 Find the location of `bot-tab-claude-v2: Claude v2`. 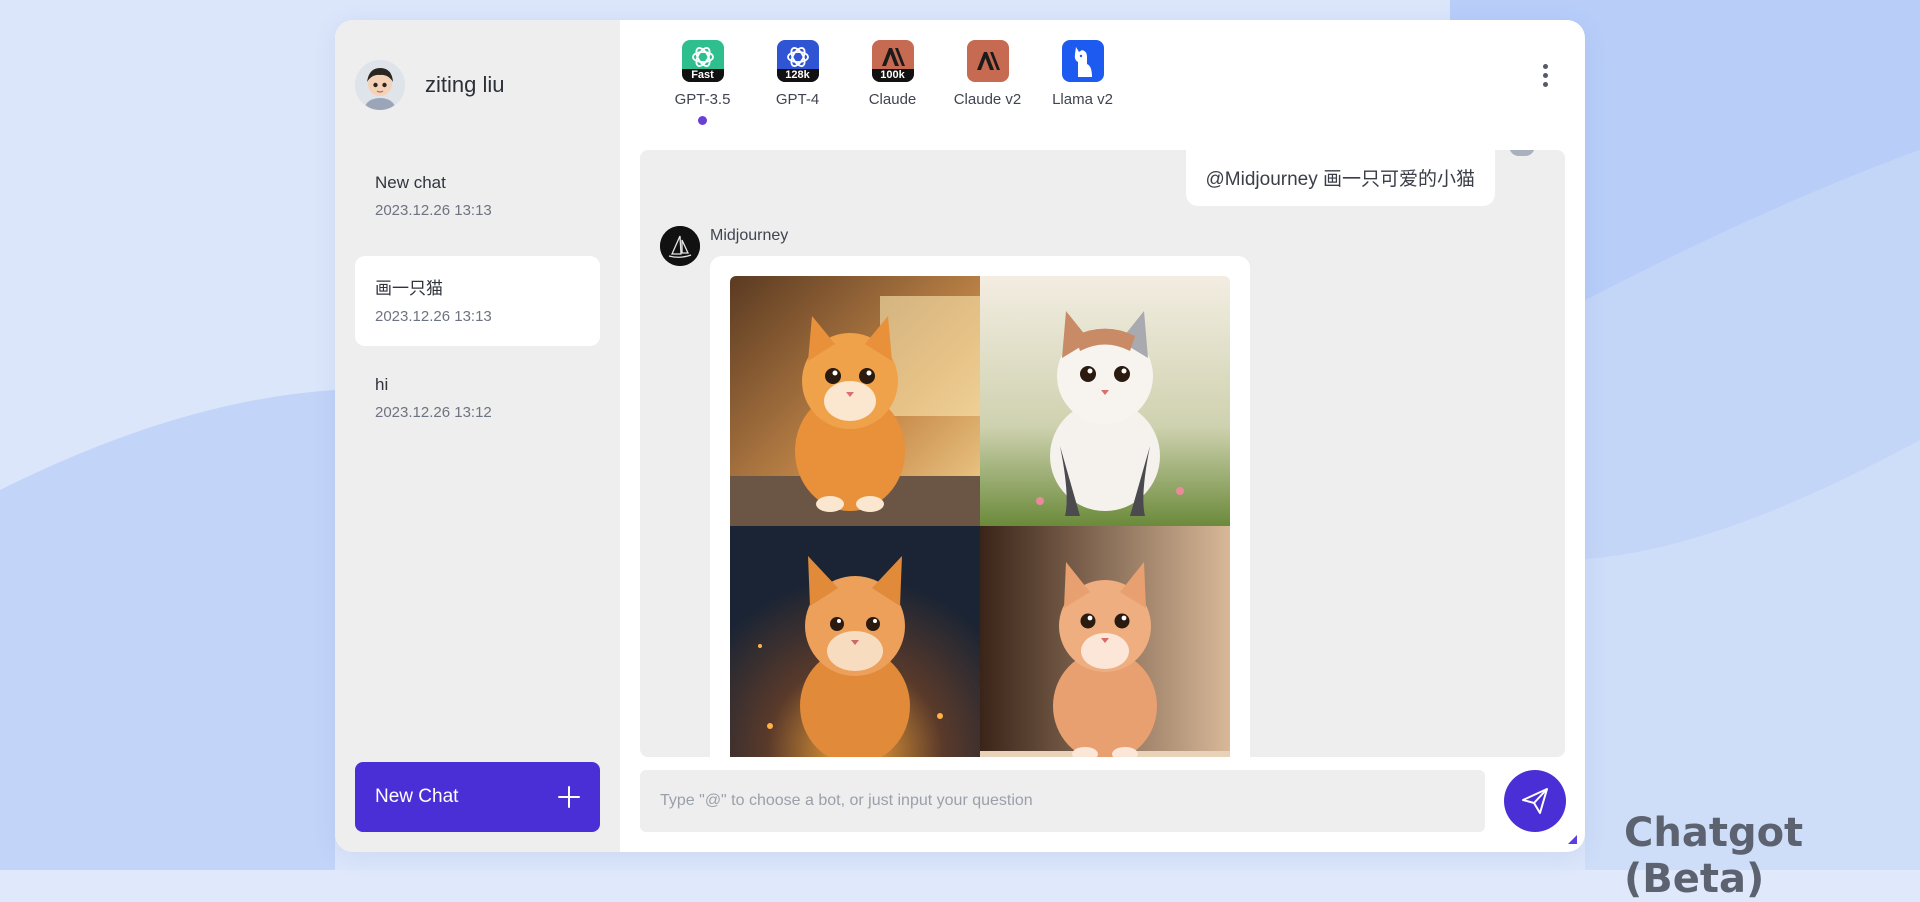

bot-tab-claude-v2: Claude v2 is located at coordinates (987, 82).